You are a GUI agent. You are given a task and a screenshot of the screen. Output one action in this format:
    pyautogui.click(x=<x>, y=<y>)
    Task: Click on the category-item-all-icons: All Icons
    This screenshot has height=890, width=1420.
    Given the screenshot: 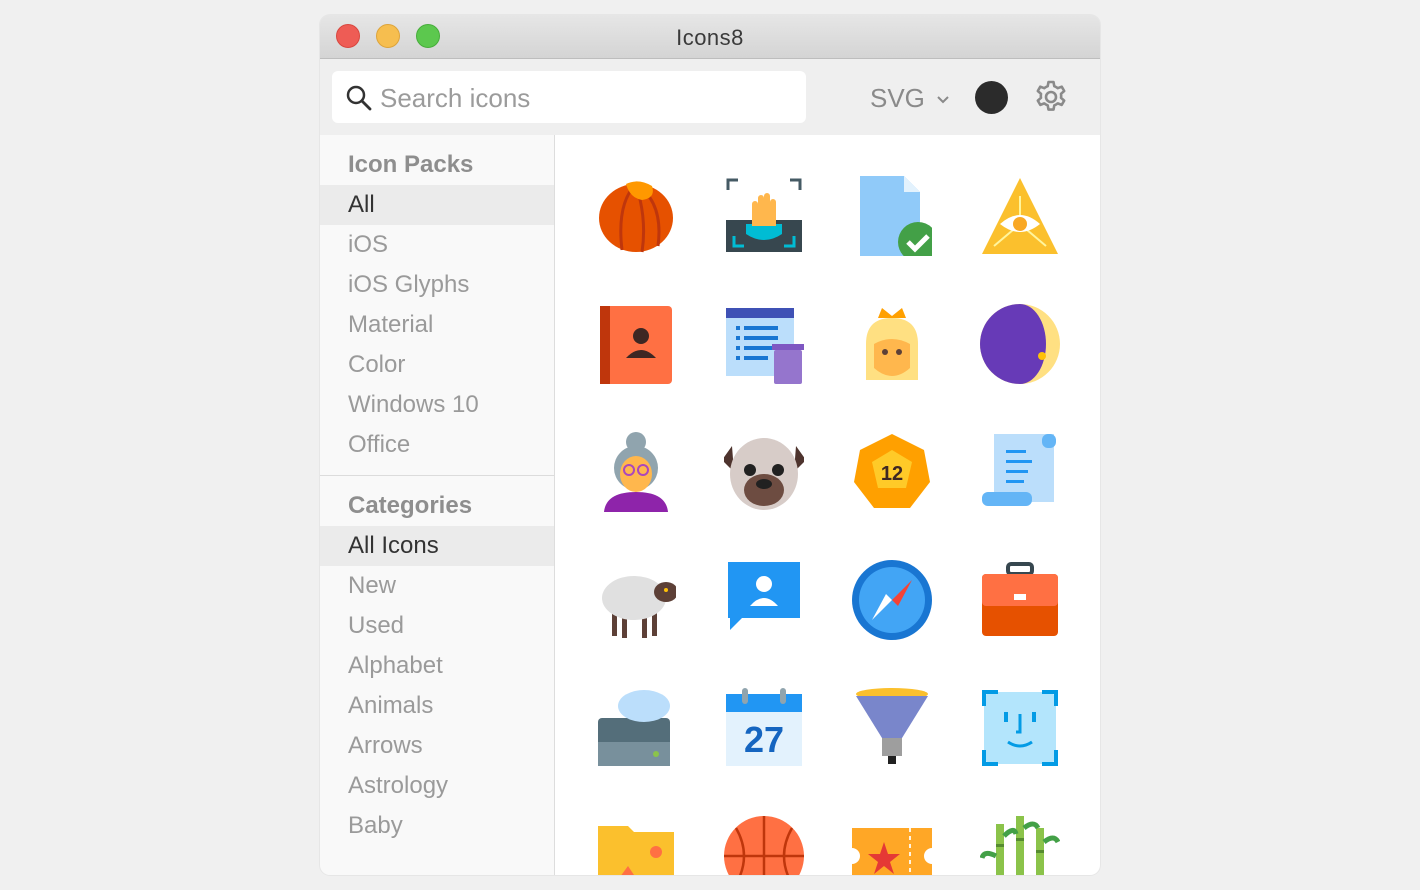 What is the action you would take?
    pyautogui.click(x=437, y=546)
    